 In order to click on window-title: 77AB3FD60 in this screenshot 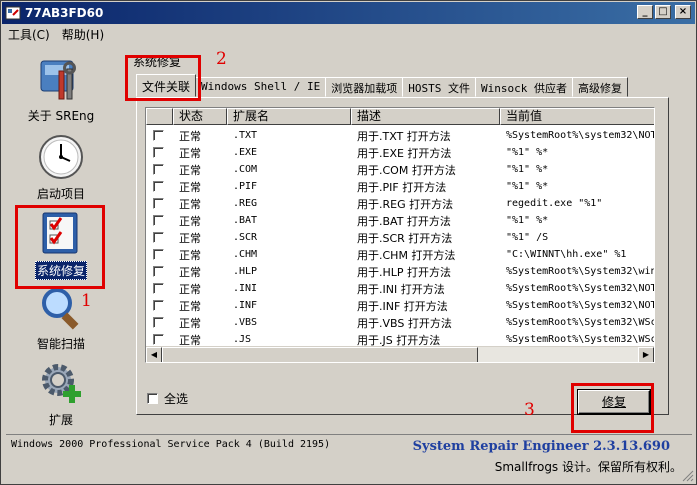, I will do `click(64, 13)`.